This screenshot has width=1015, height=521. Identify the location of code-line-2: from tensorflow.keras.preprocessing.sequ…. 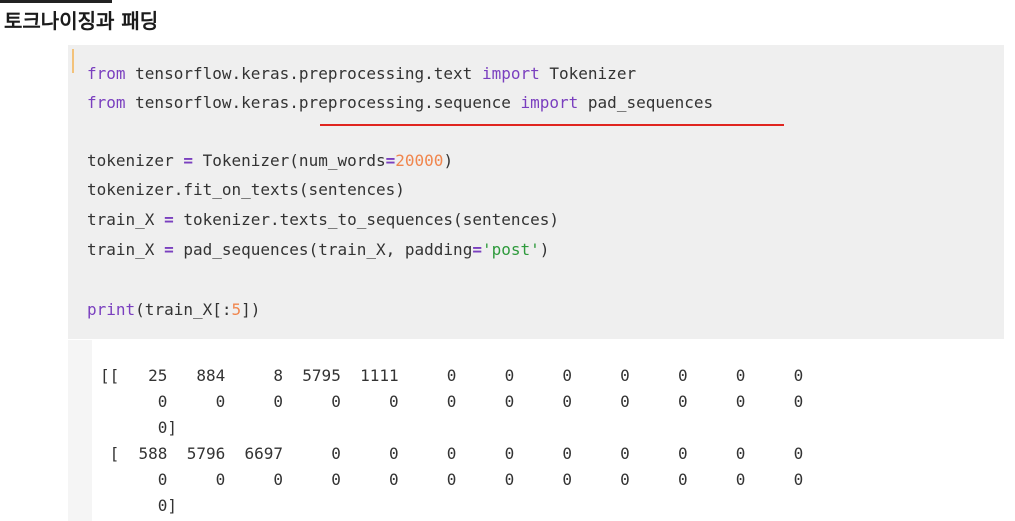
(400, 103).